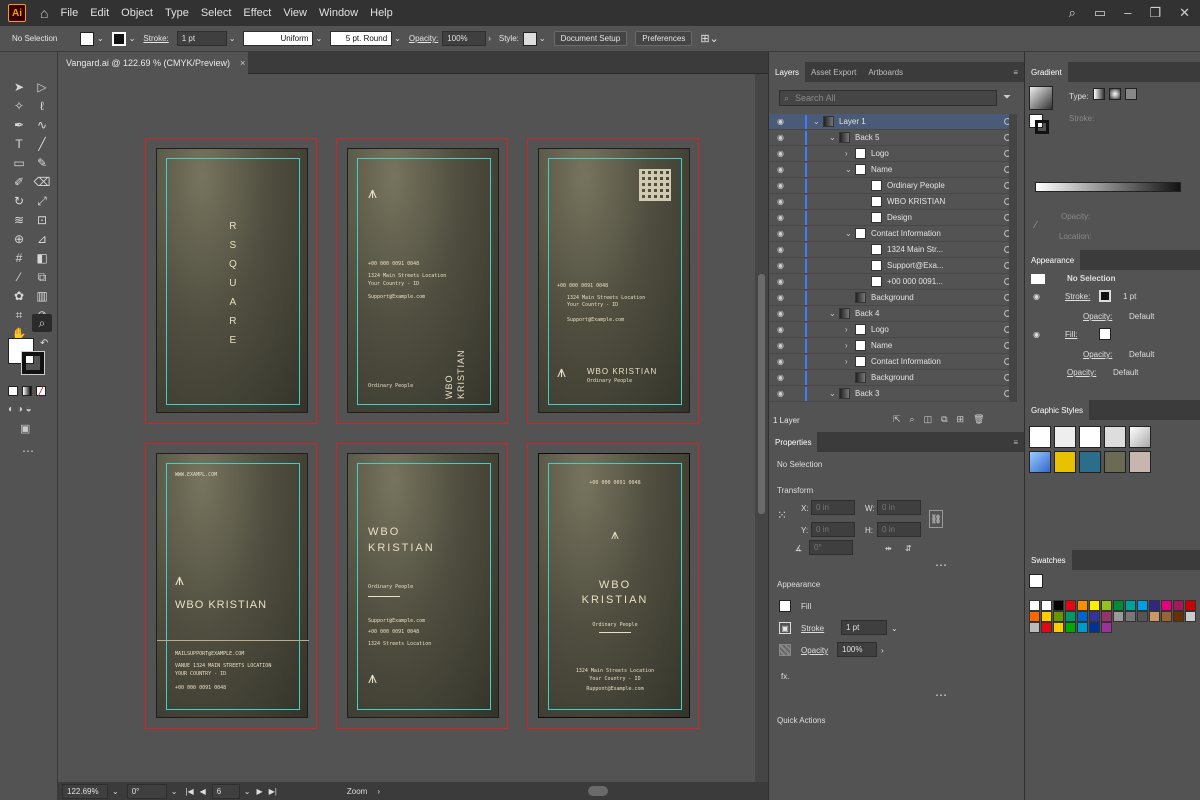 The width and height of the screenshot is (1200, 800). Describe the element at coordinates (833, 529) in the screenshot. I see `y-input: 0 in` at that location.